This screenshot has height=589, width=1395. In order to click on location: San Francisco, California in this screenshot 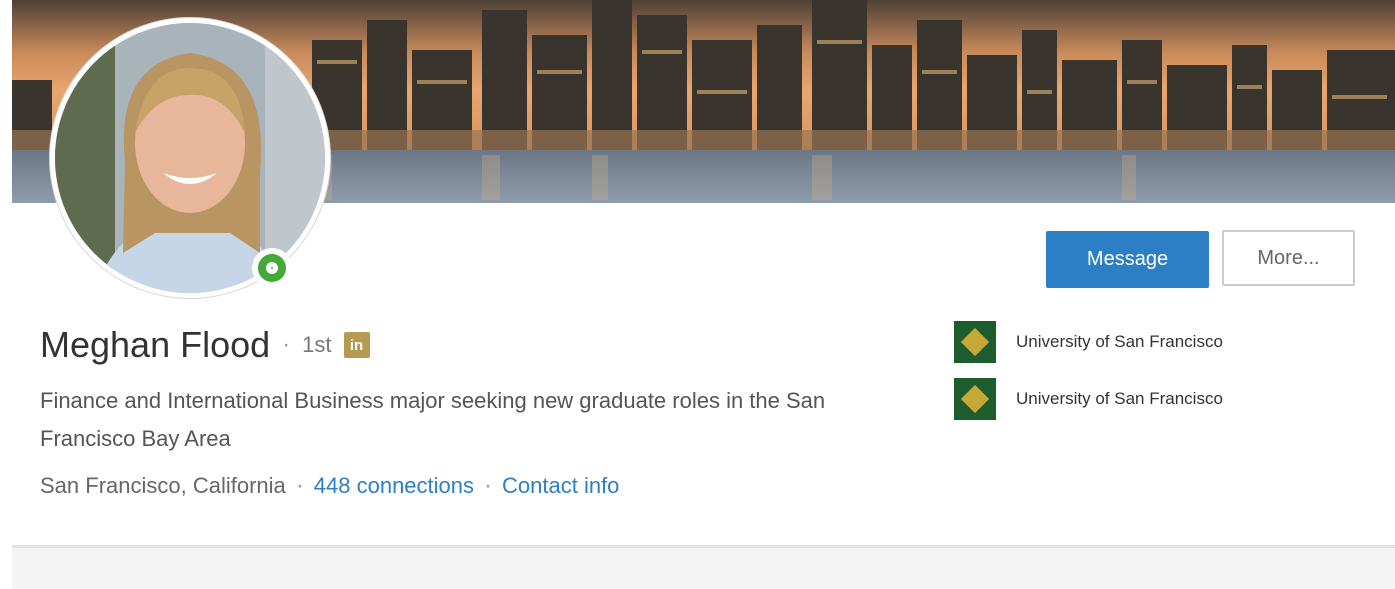, I will do `click(163, 485)`.